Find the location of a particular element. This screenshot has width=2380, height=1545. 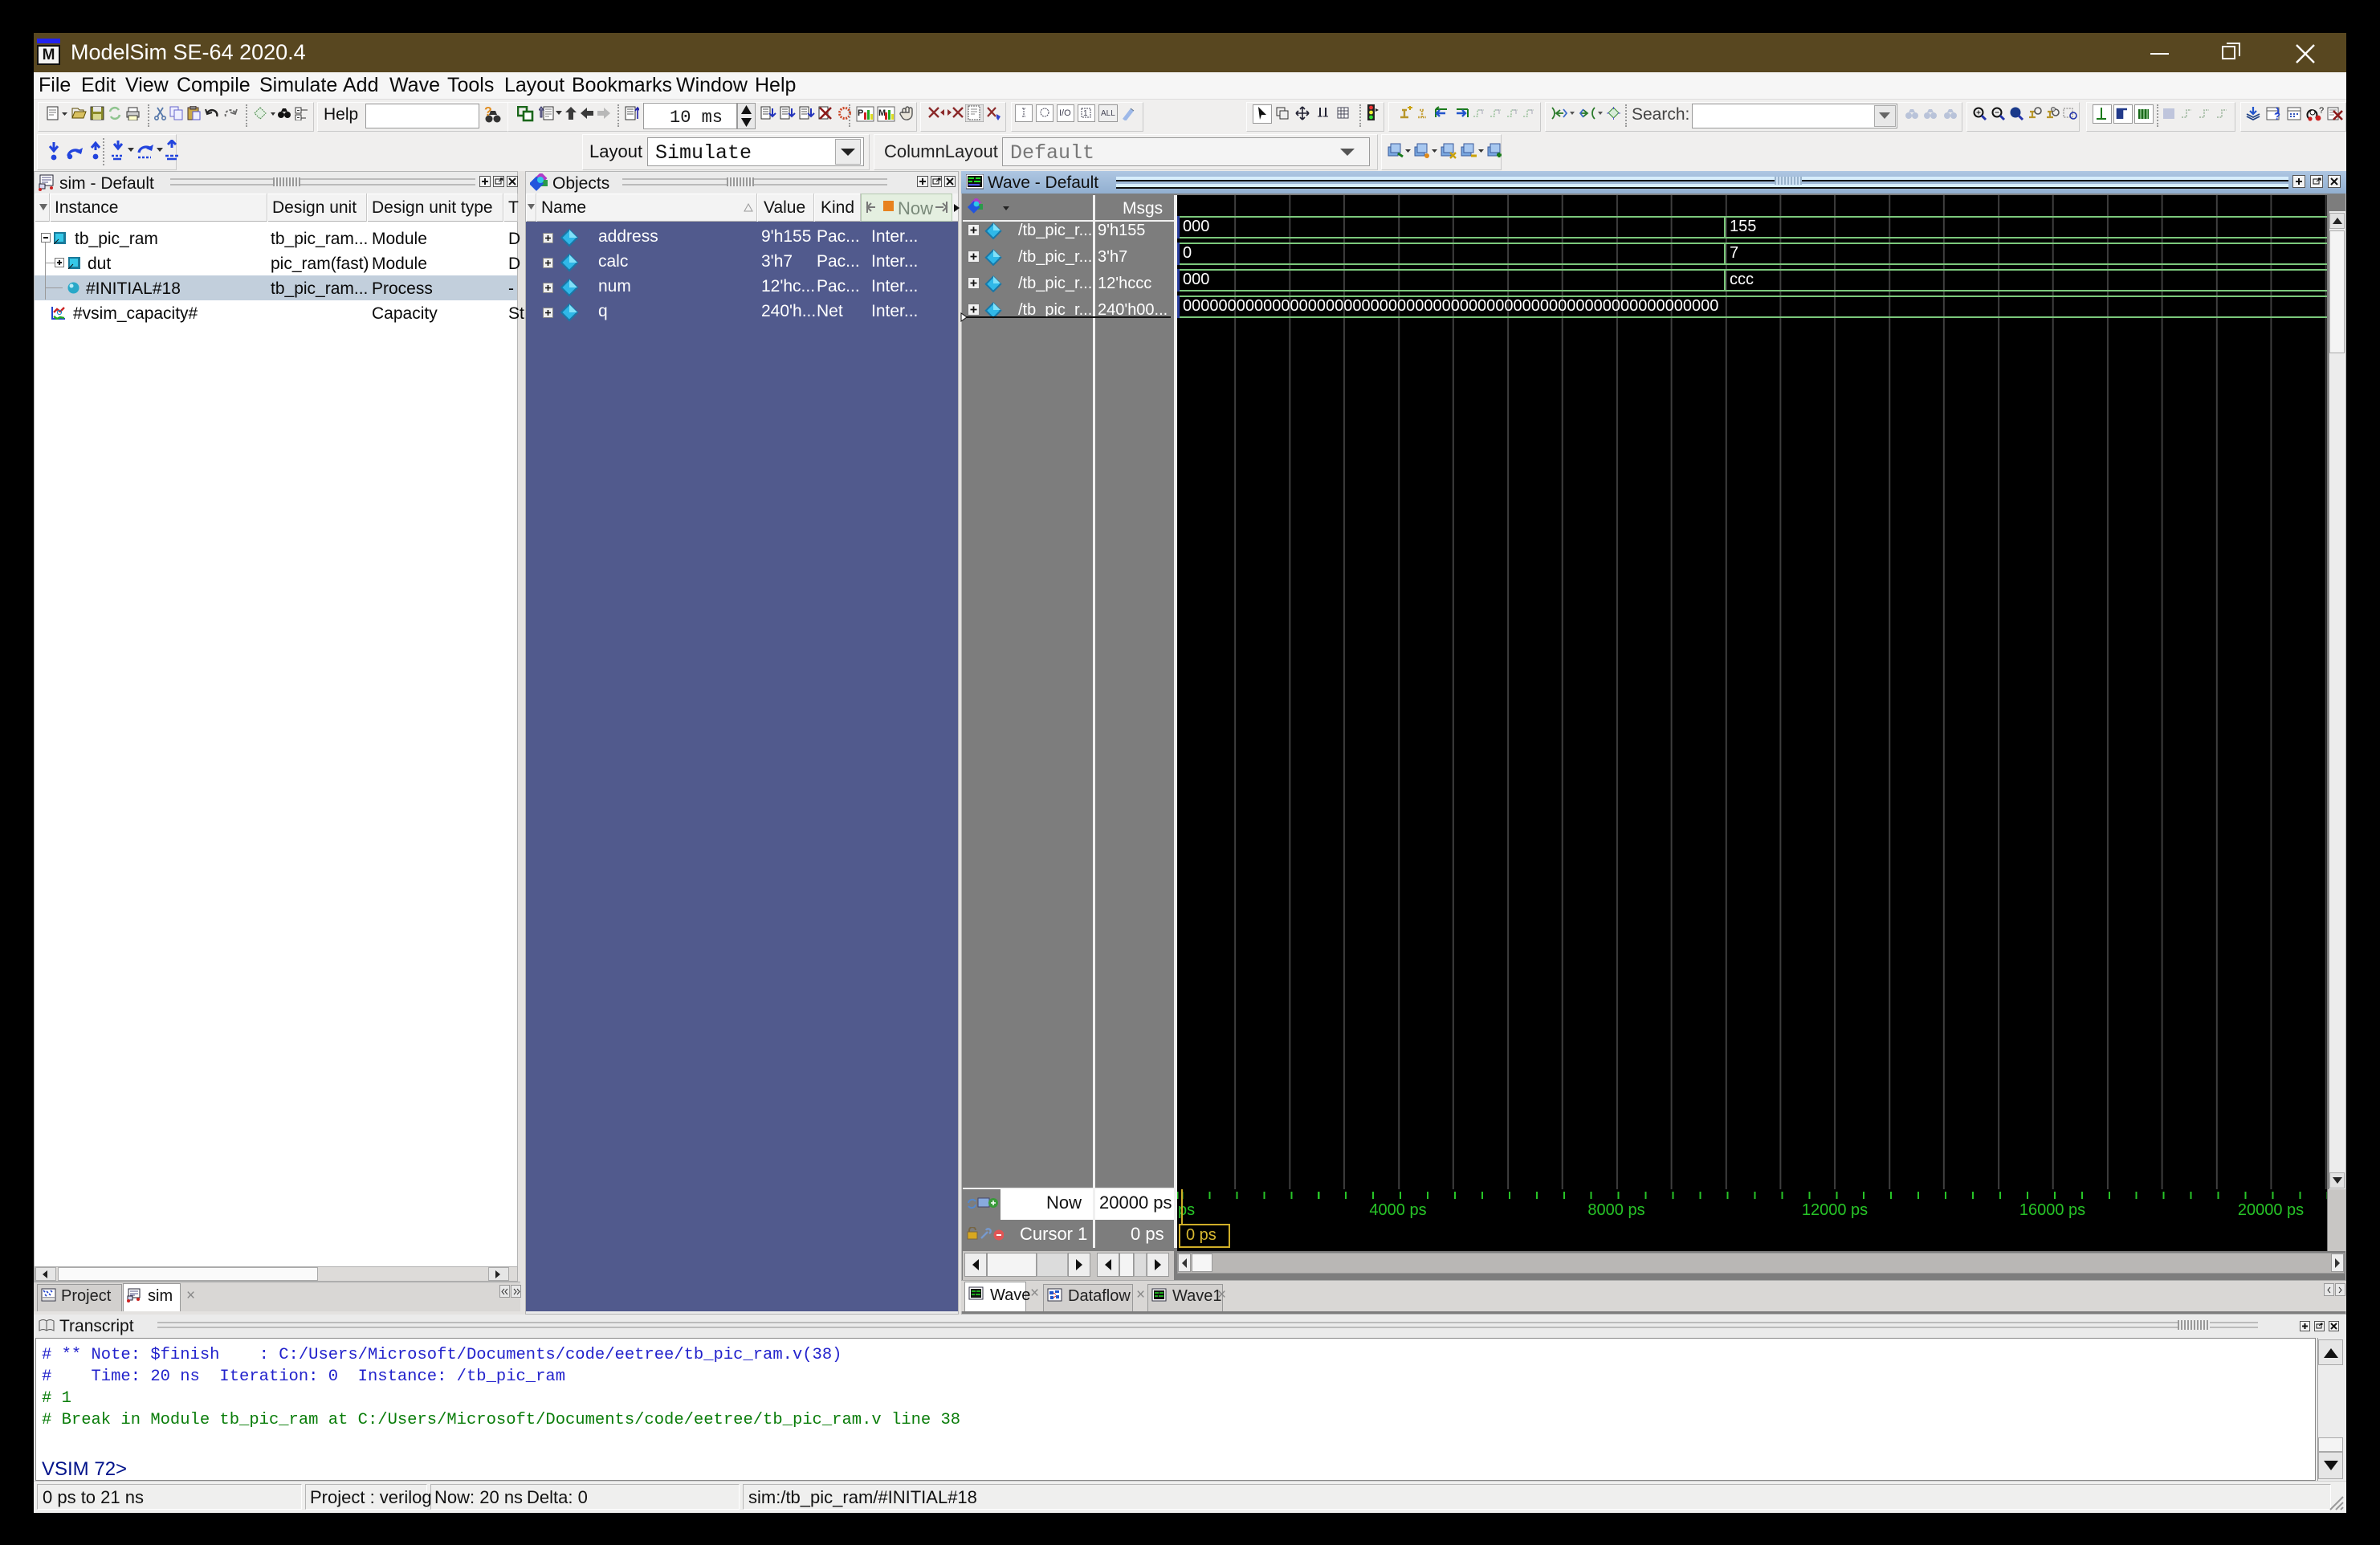

svg-text: ALL is located at coordinates (1108, 113).